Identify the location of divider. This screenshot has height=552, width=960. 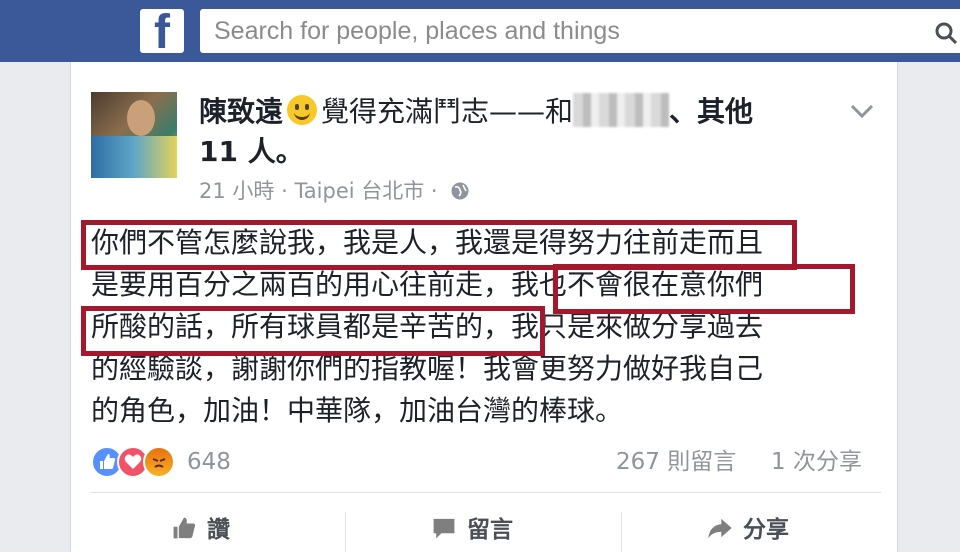
(486, 492).